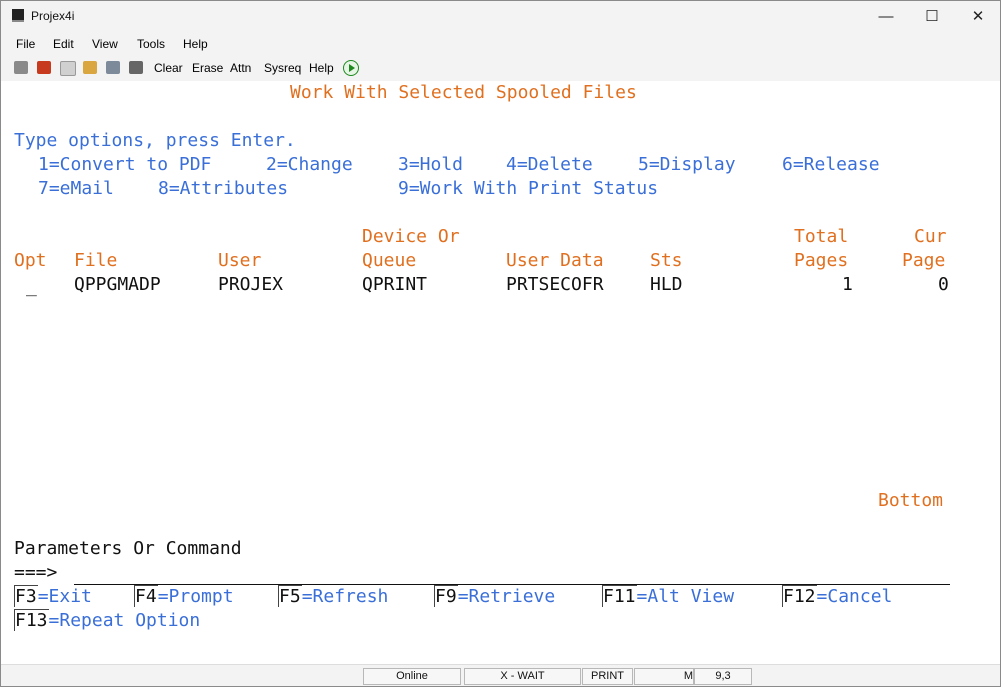 Image resolution: width=1001 pixels, height=687 pixels. Describe the element at coordinates (31, 287) in the screenshot. I see `opt-input: _` at that location.